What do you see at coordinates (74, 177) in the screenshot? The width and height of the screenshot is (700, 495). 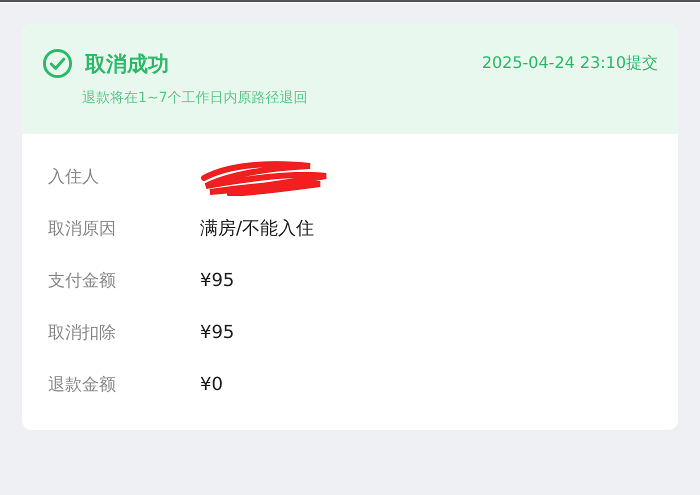 I see `field-label: 入住人` at bounding box center [74, 177].